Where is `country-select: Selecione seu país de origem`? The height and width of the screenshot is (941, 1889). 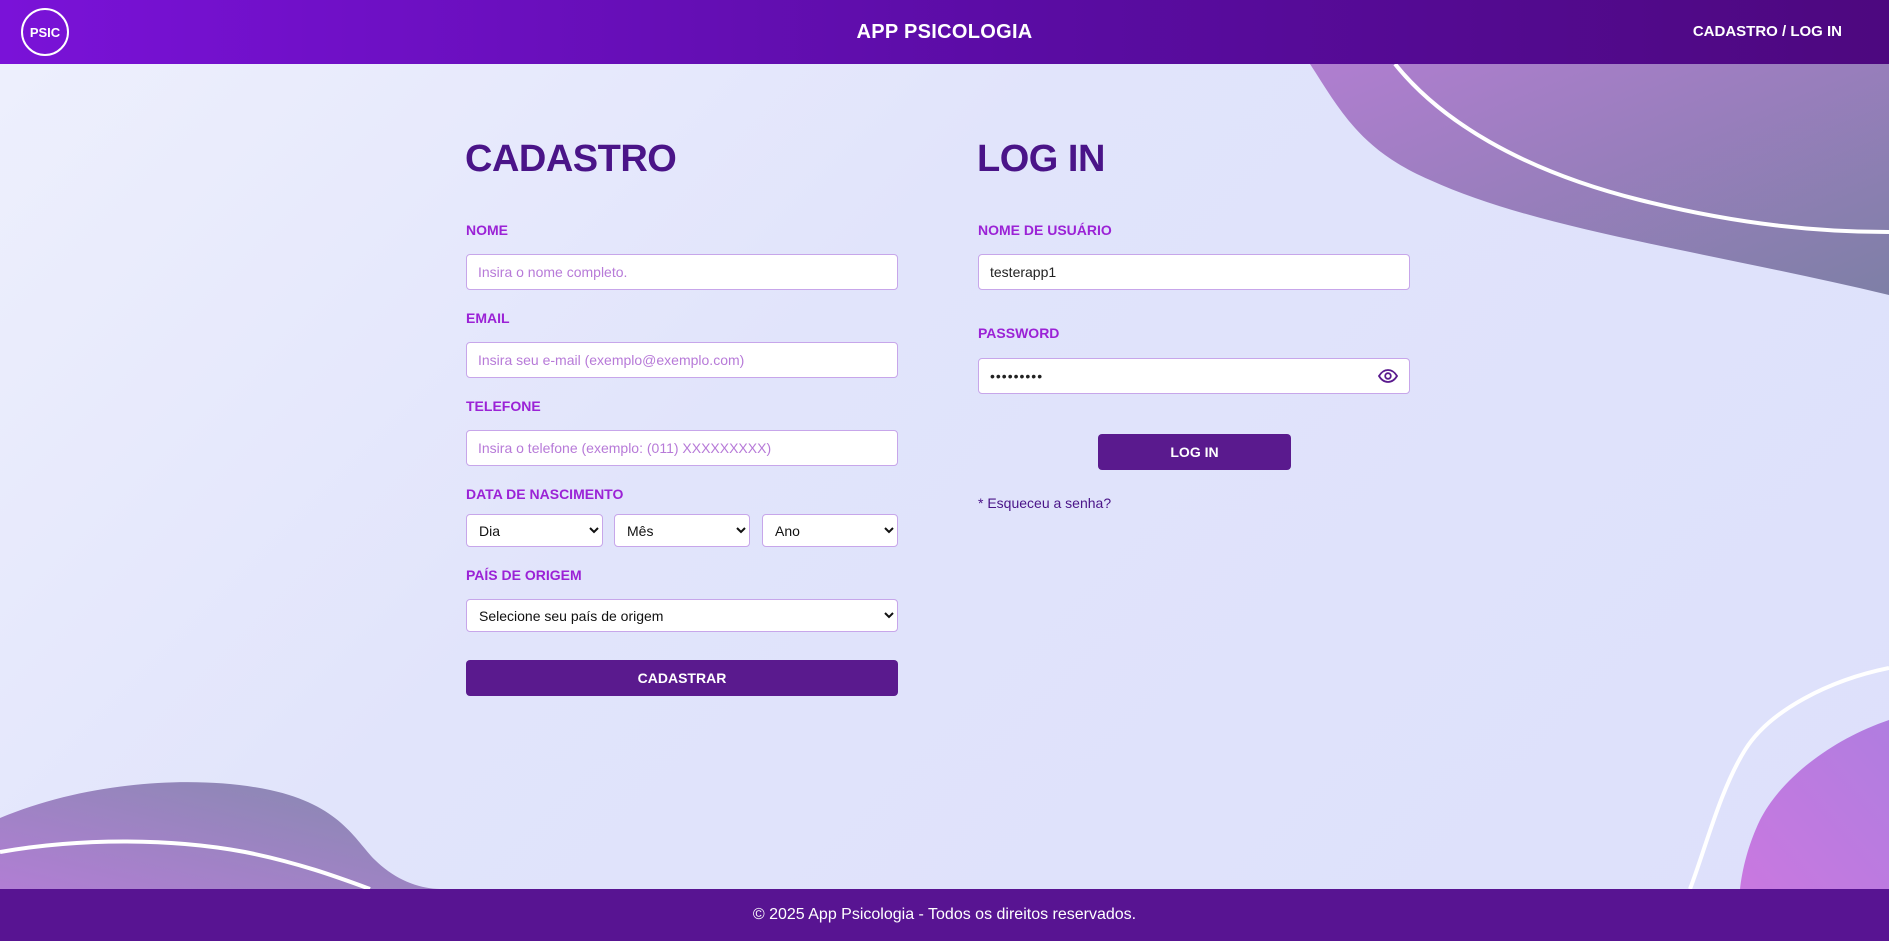 country-select: Selecione seu país de origem is located at coordinates (682, 615).